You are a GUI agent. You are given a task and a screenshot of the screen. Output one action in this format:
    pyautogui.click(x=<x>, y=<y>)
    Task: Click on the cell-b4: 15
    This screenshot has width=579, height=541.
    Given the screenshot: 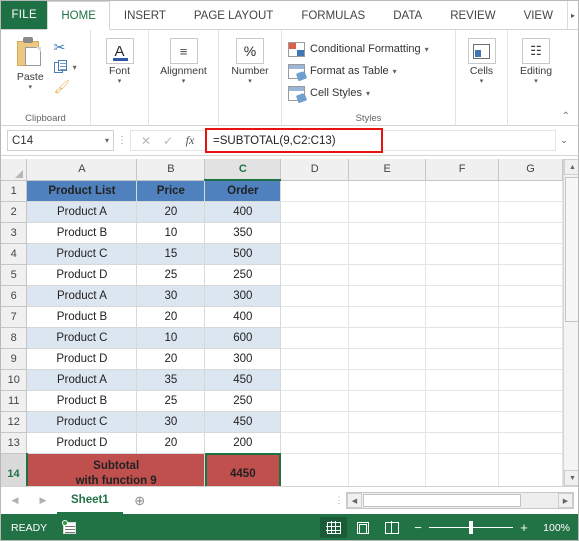 What is the action you would take?
    pyautogui.click(x=171, y=254)
    